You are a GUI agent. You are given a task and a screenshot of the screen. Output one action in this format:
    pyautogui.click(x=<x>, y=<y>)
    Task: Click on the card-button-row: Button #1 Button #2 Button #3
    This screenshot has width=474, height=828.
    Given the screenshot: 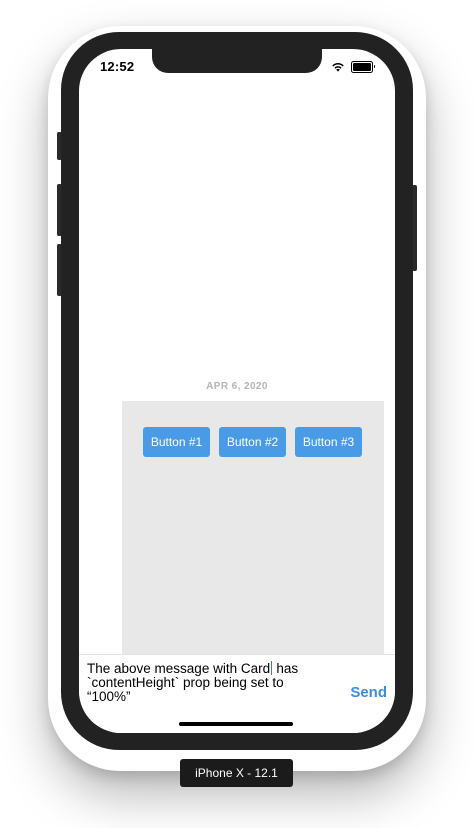 What is the action you would take?
    pyautogui.click(x=252, y=442)
    